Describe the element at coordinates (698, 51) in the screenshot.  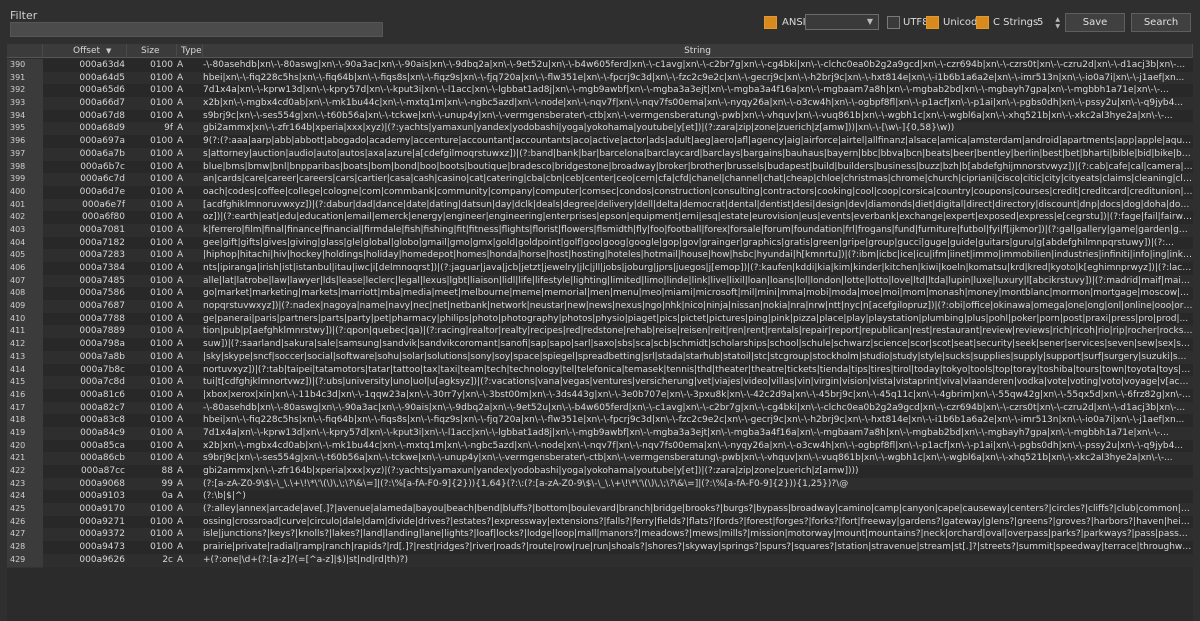
I see `header-string: String` at that location.